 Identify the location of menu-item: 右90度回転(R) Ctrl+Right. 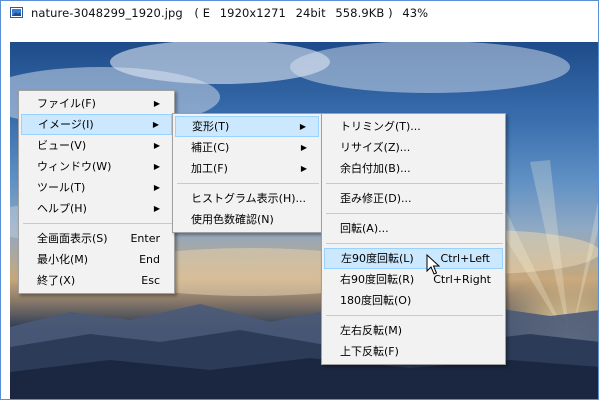
(413, 279).